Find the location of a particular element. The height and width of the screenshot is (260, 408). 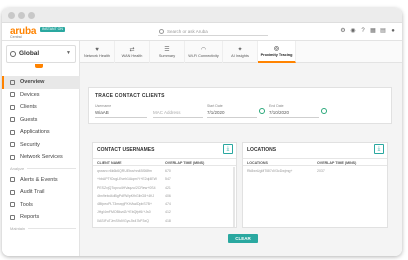

tab-proximity-tracing: ◎ Proximity Tracing is located at coordinates (277, 52).